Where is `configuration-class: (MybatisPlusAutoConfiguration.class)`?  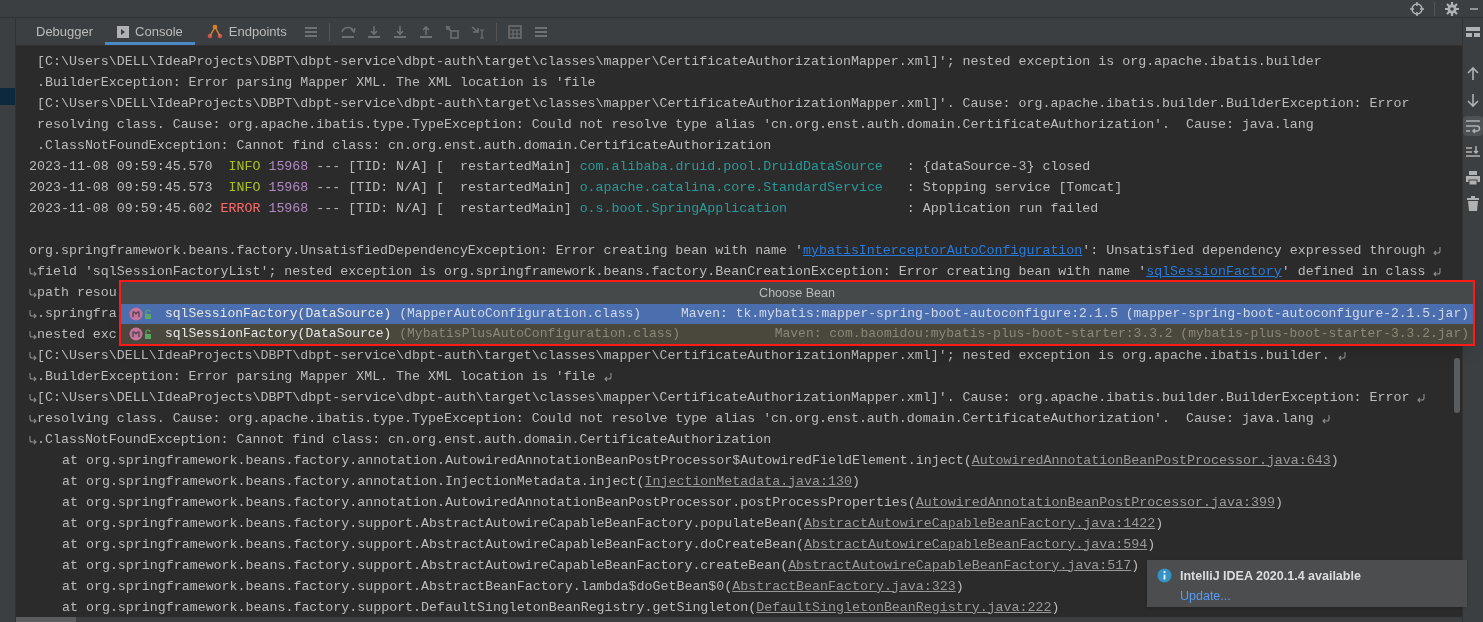 configuration-class: (MybatisPlusAutoConfiguration.class) is located at coordinates (540, 334).